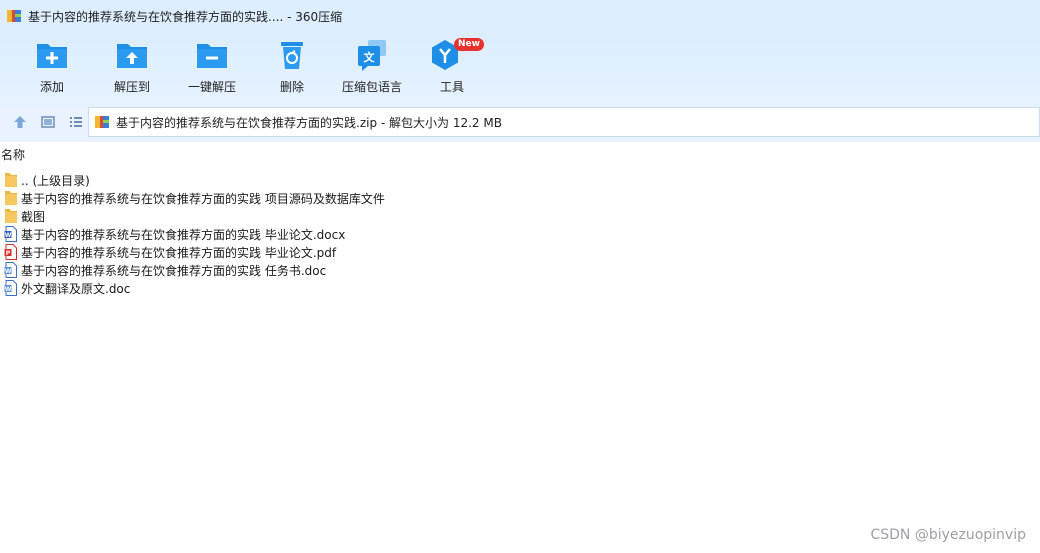 This screenshot has width=1040, height=553. I want to click on language-icon: 文, so click(372, 55).